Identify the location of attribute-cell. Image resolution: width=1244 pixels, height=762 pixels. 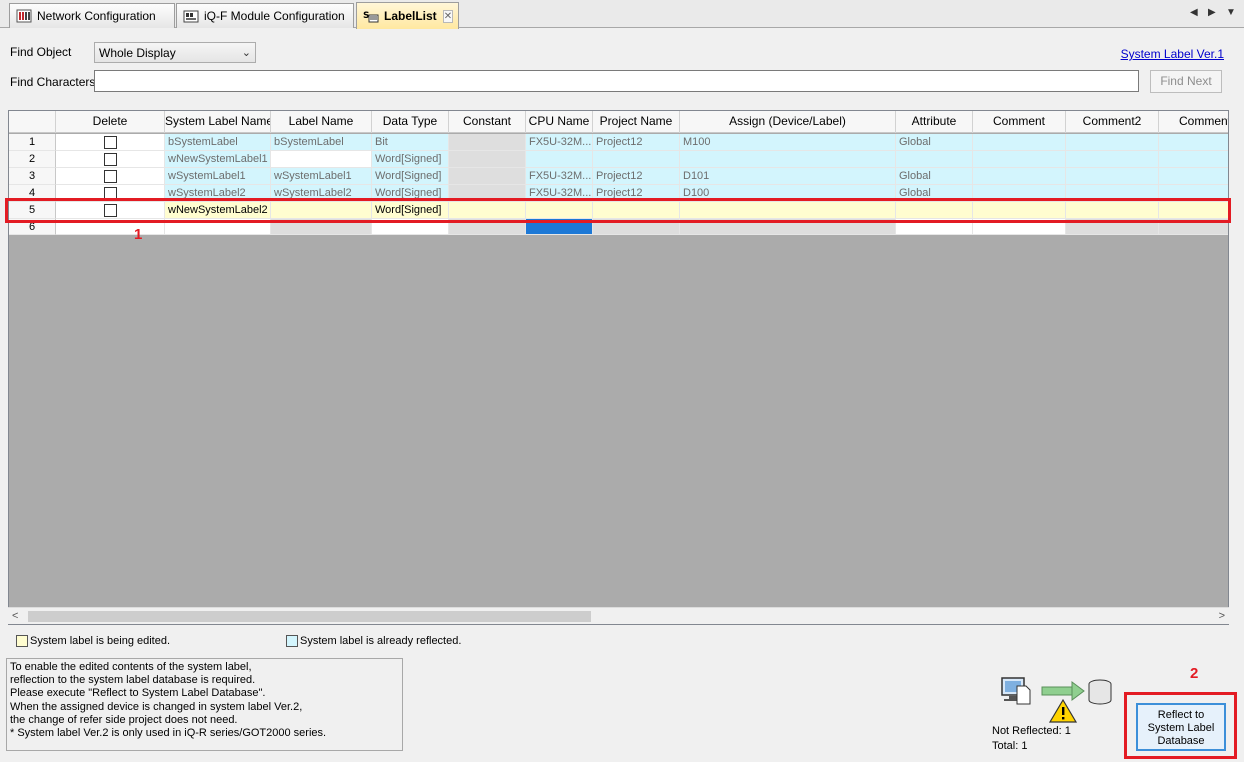
(934, 159).